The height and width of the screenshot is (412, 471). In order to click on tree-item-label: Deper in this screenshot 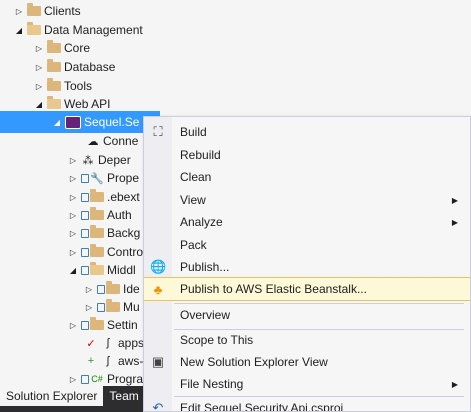, I will do `click(114, 160)`.